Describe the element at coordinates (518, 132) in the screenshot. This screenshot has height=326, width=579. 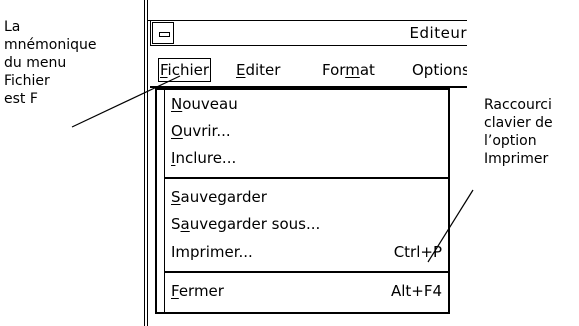
I see `callout-accelerator-note: Raccourci clavier de l’option Imprimer` at that location.